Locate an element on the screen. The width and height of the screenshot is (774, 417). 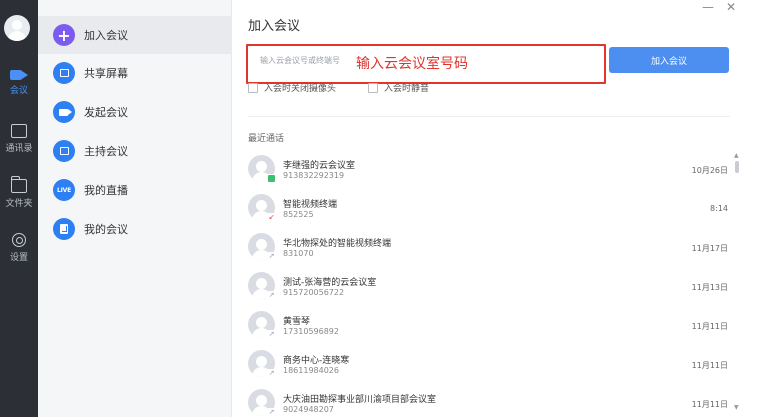
rail-item-meeting: 会议 is located at coordinates (19, 83).